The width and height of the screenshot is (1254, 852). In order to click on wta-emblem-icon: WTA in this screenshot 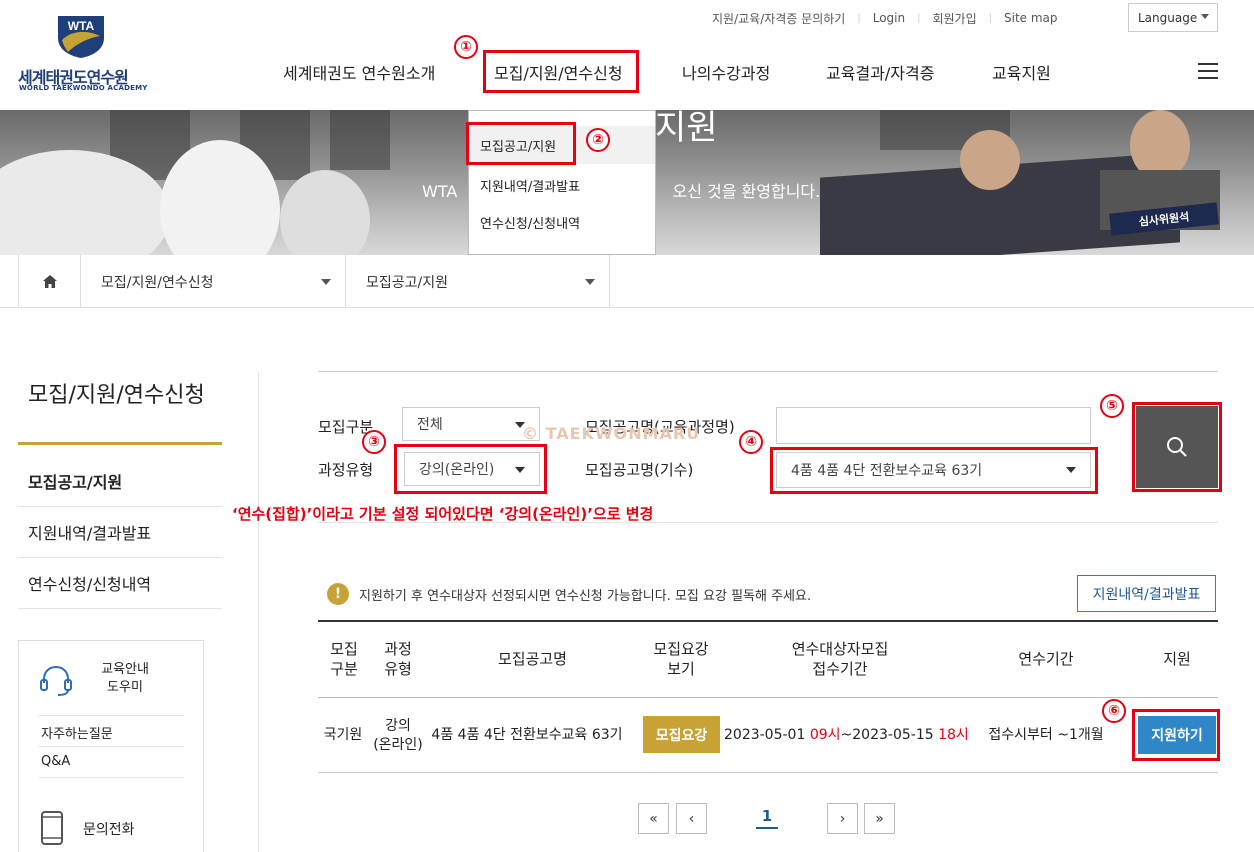, I will do `click(81, 37)`.